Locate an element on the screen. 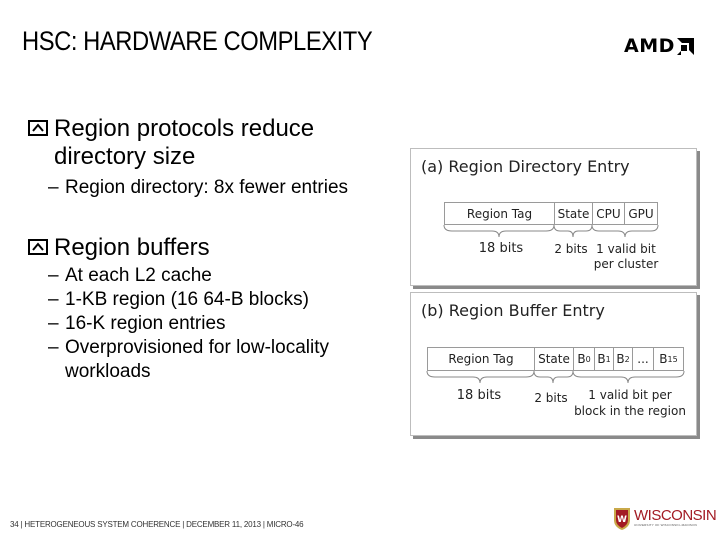 The image size is (720, 540). sub-bullet: – At each L2 cache is located at coordinates (218, 276).